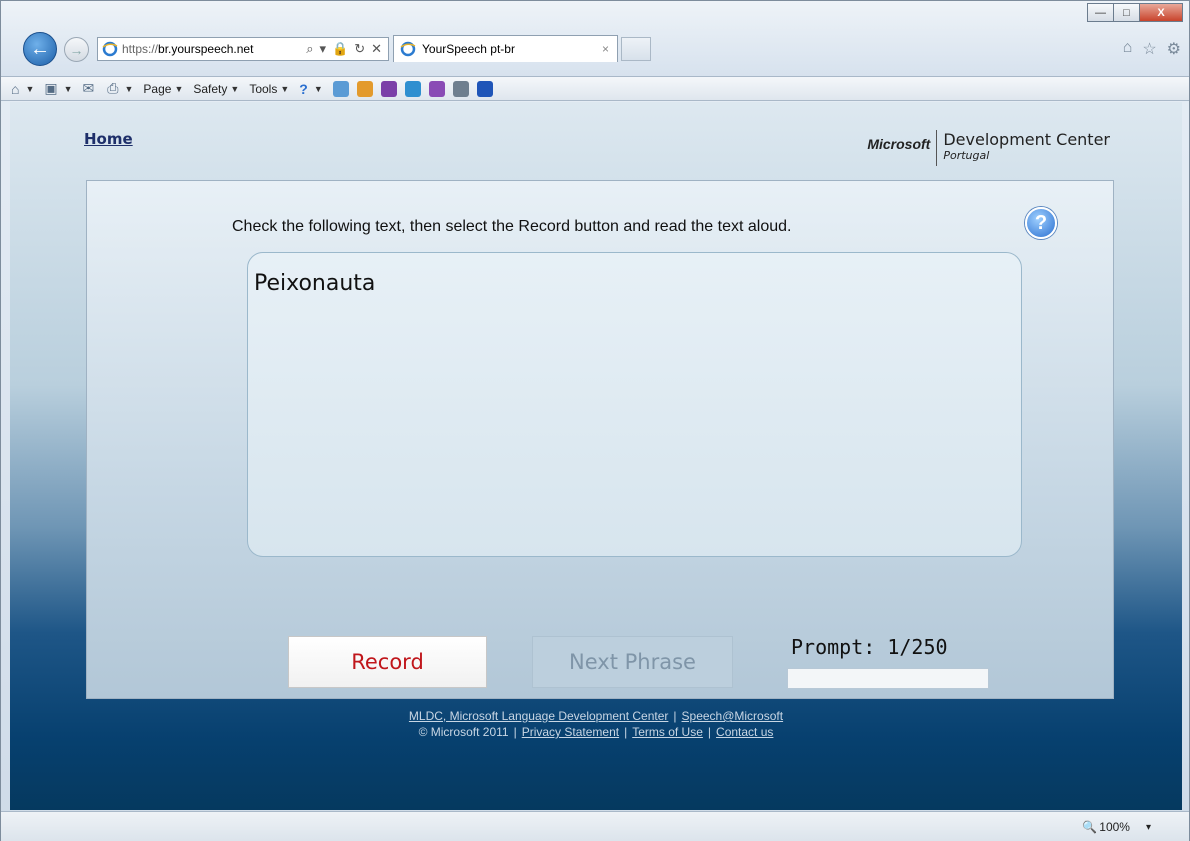  Describe the element at coordinates (388, 88) in the screenshot. I see `addon-onenote-icon` at that location.